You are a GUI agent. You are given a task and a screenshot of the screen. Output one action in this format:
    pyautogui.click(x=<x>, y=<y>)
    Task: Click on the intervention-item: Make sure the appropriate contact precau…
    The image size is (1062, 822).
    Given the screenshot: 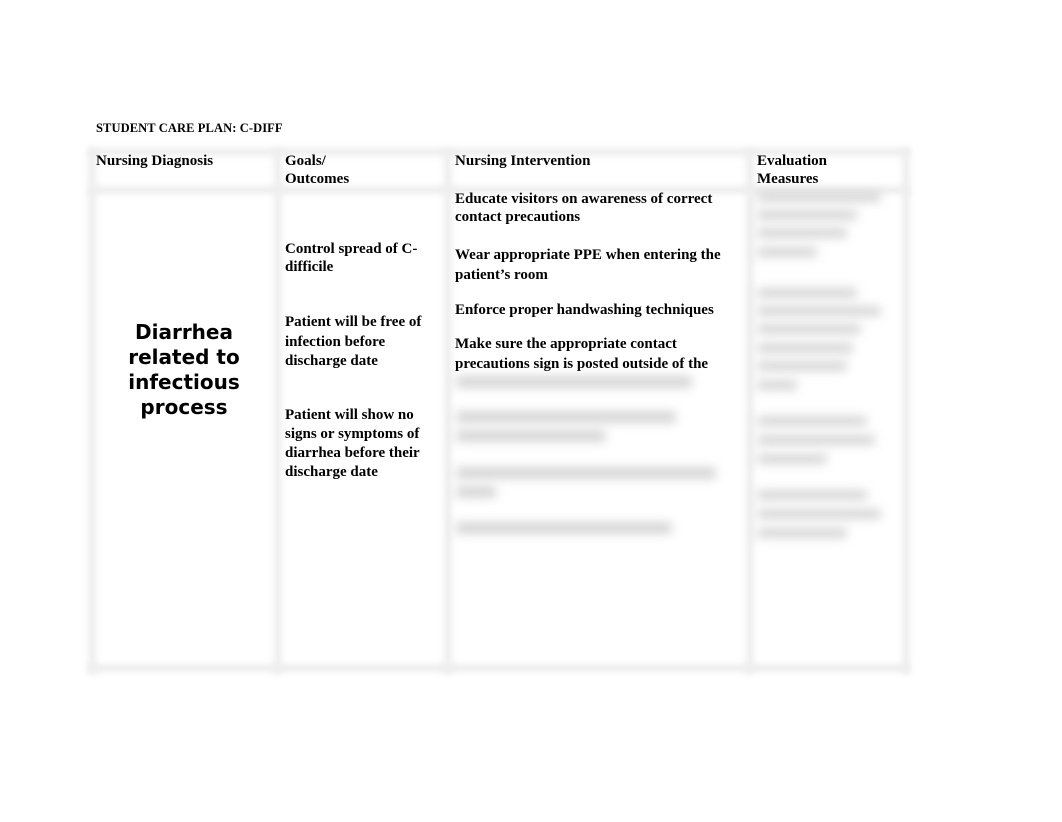 What is the action you would take?
    pyautogui.click(x=582, y=354)
    